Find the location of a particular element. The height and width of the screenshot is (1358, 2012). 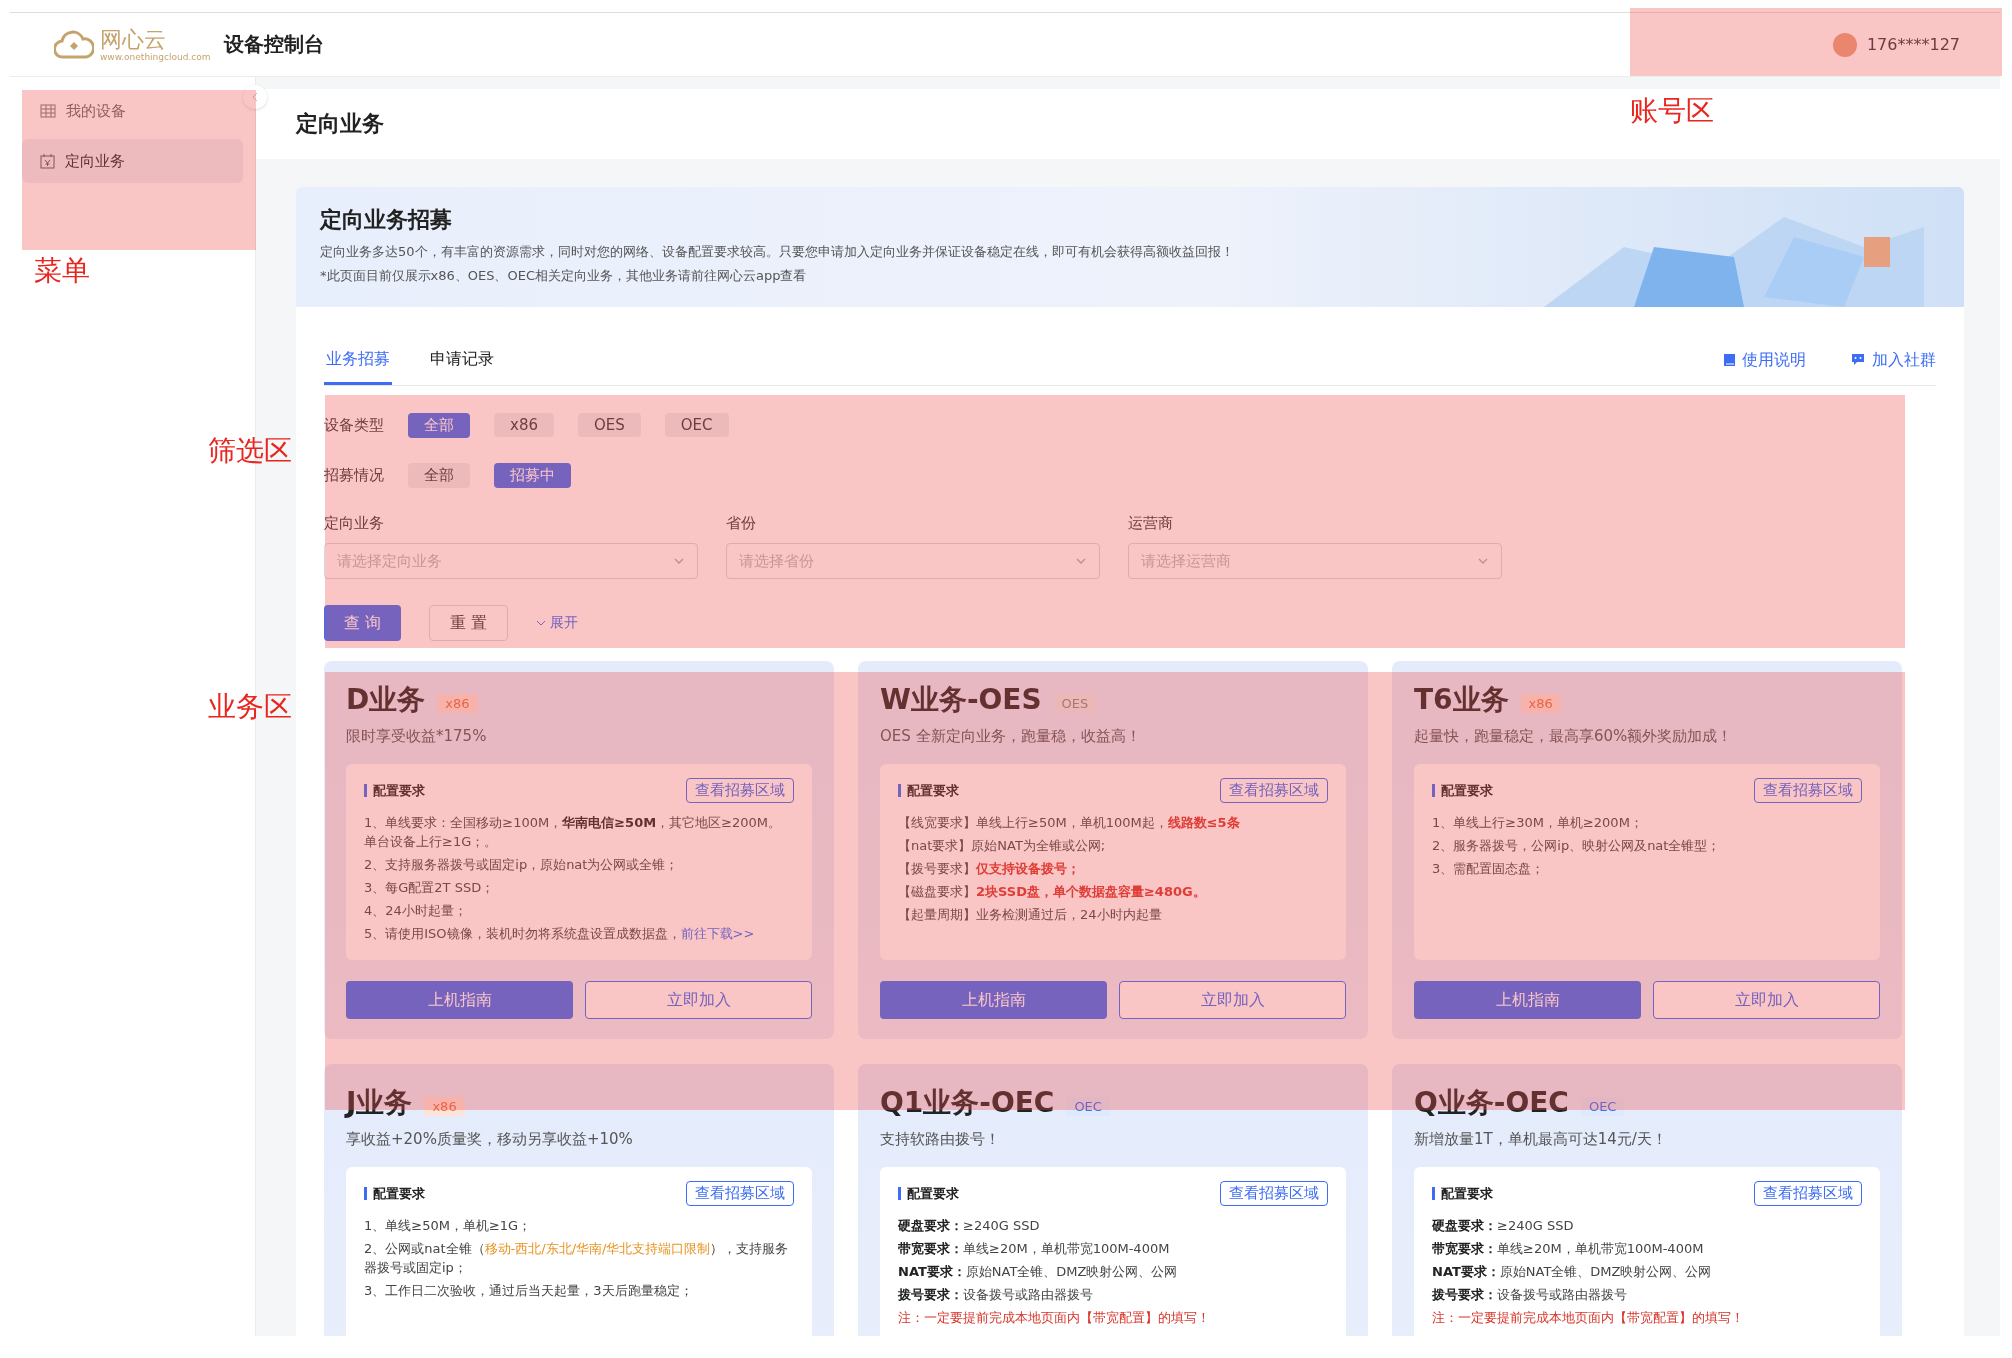

requirement-text: 1、单线要求：全国移动≥100M，华南电信≥50M，其它地区≥200M。单台设备上行≥1G；。 is located at coordinates (573, 832).